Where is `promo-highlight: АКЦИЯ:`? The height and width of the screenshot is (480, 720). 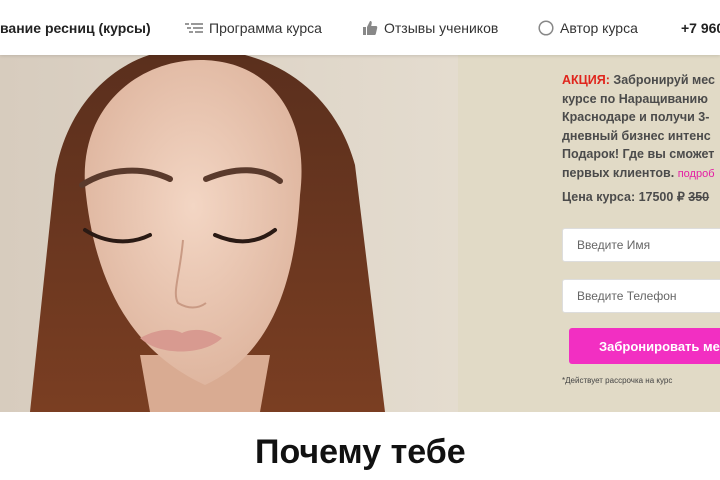
promo-highlight: АКЦИЯ: is located at coordinates (586, 80).